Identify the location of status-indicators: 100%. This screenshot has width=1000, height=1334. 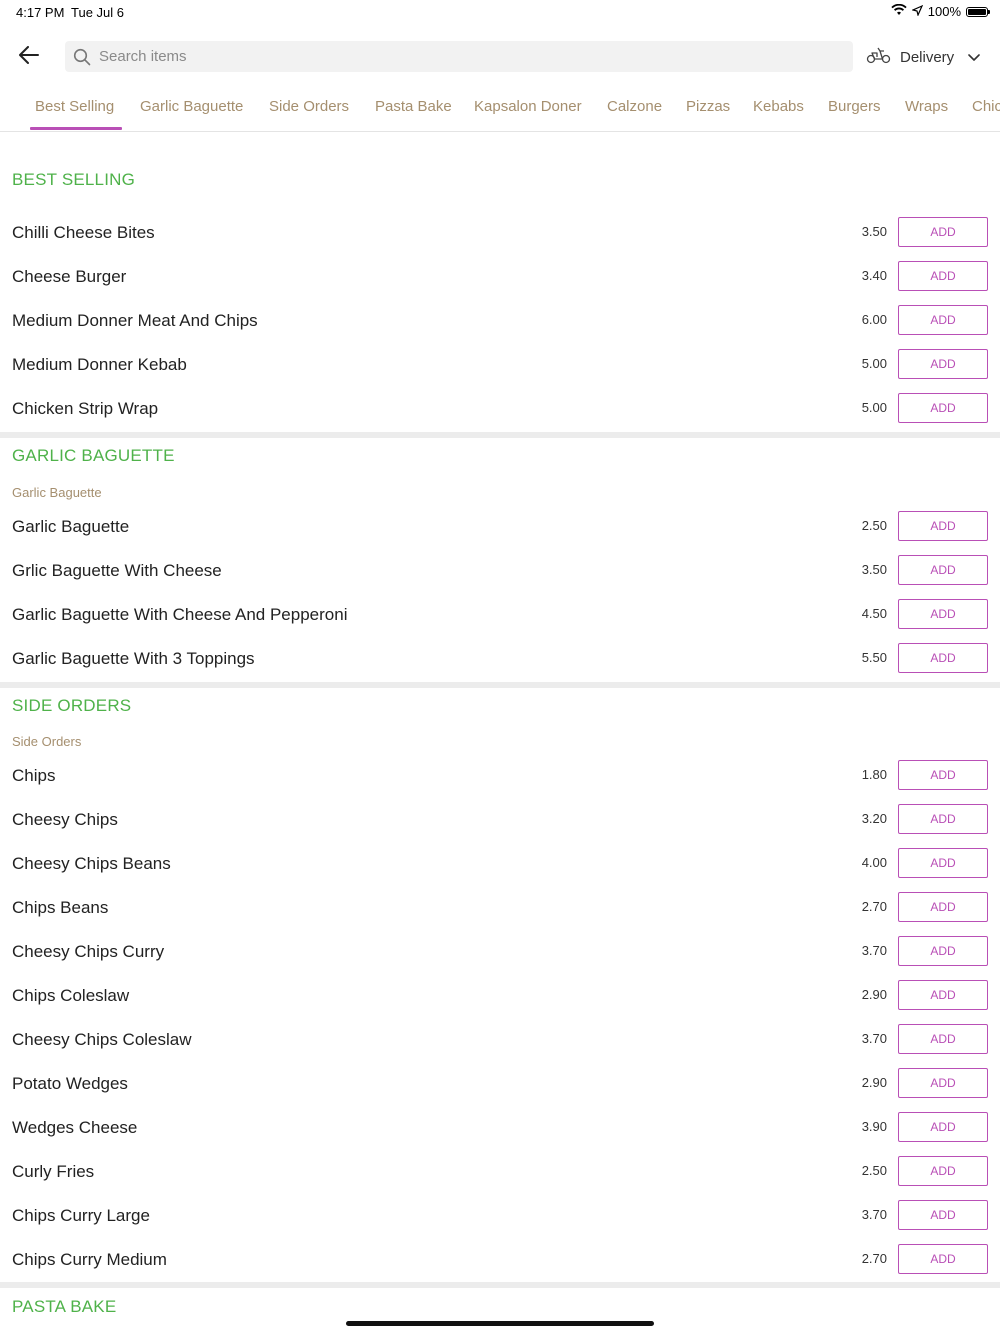
(940, 11).